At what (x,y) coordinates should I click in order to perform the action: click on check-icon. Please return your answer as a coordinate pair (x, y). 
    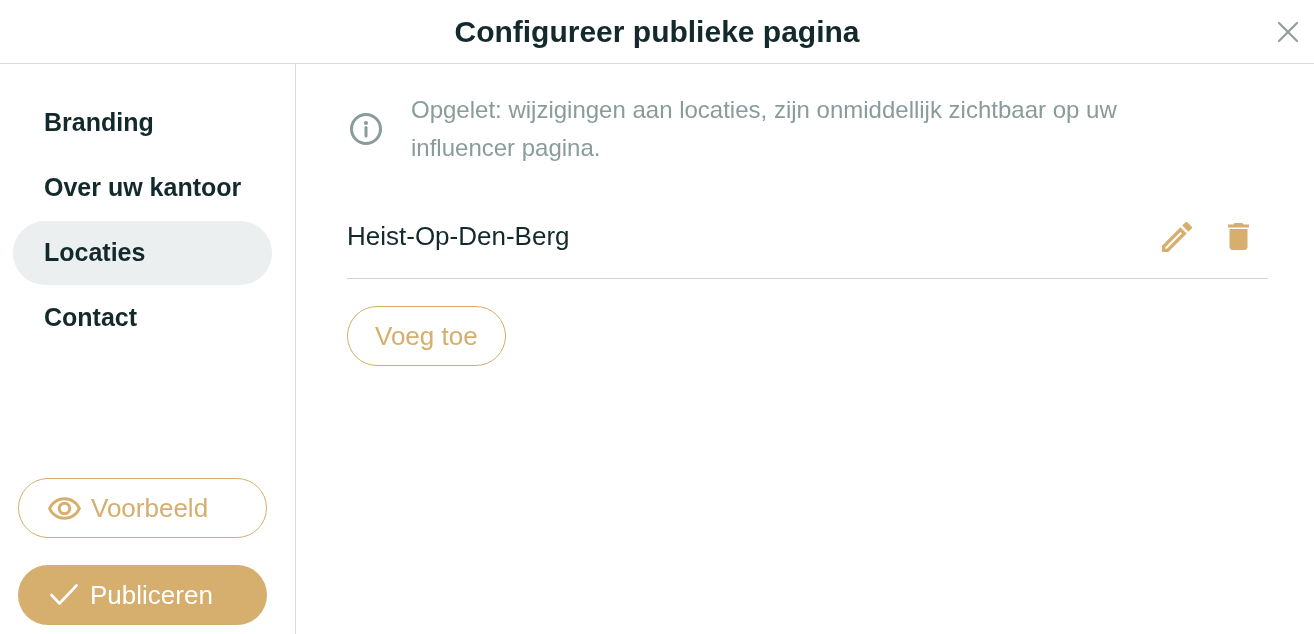
    Looking at the image, I should click on (64, 595).